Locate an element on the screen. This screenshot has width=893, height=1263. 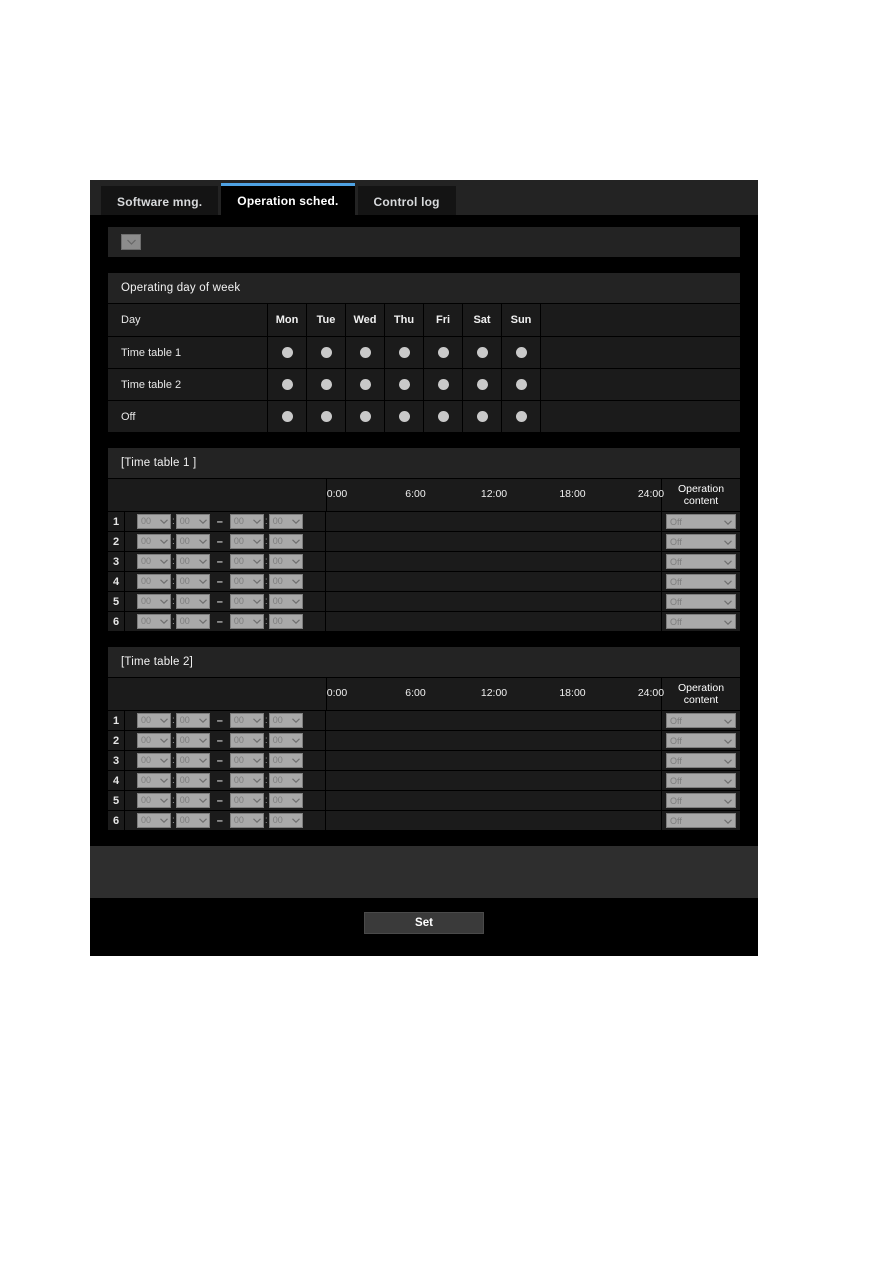
radio-tt1-sun is located at coordinates (521, 352).